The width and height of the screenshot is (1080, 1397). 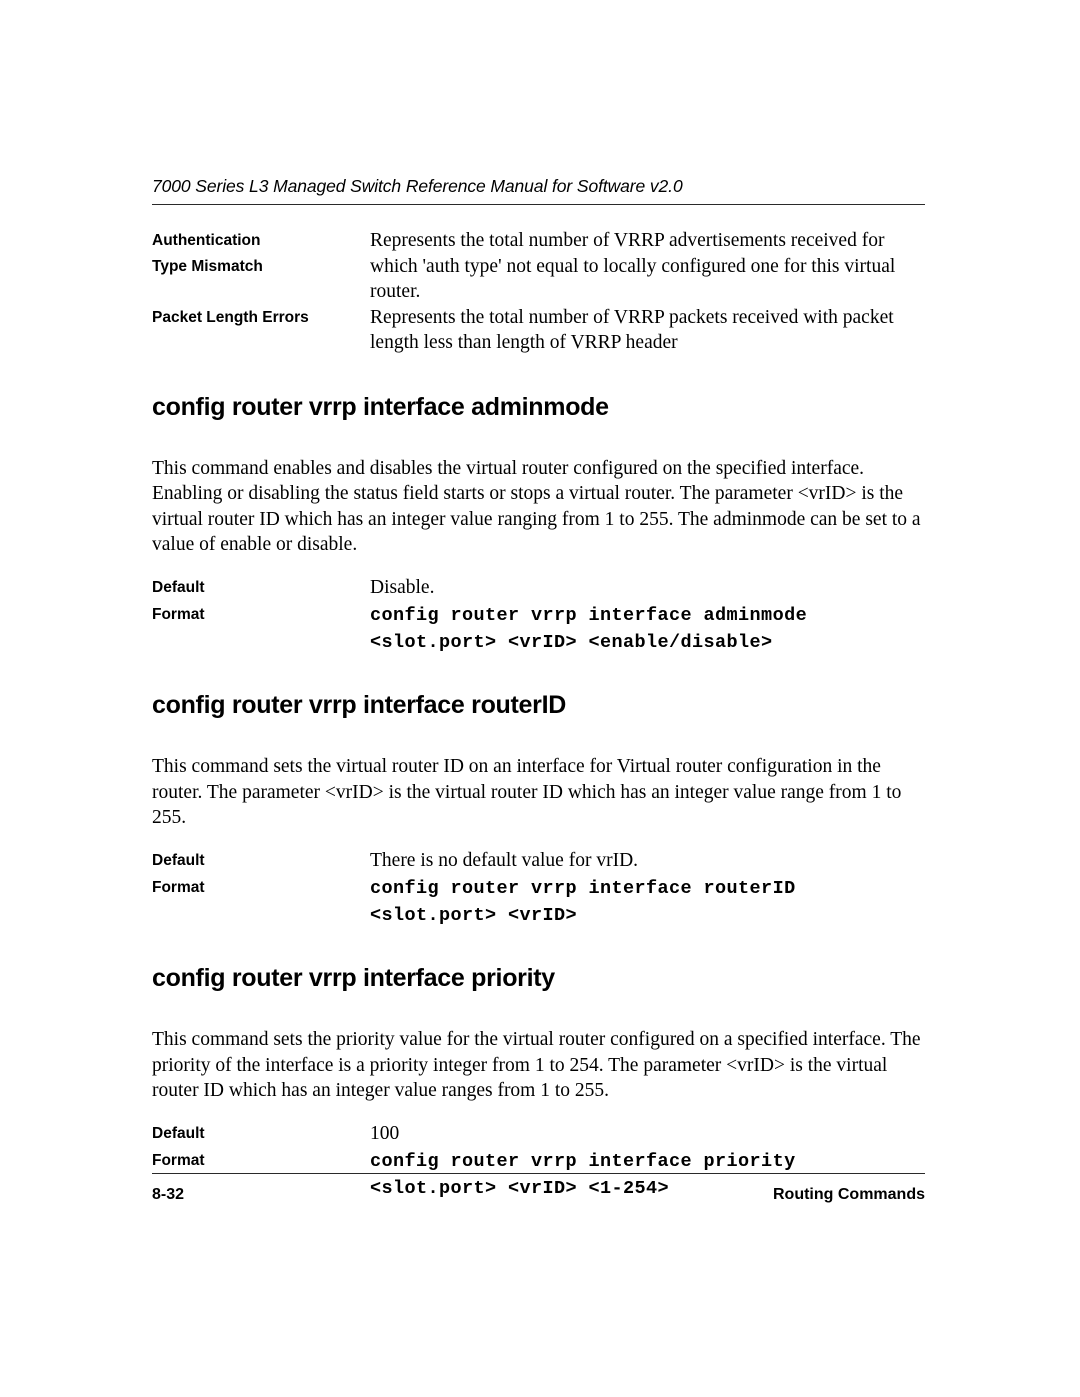 What do you see at coordinates (207, 266) in the screenshot?
I see `definition-label-line2: Type Mismatch` at bounding box center [207, 266].